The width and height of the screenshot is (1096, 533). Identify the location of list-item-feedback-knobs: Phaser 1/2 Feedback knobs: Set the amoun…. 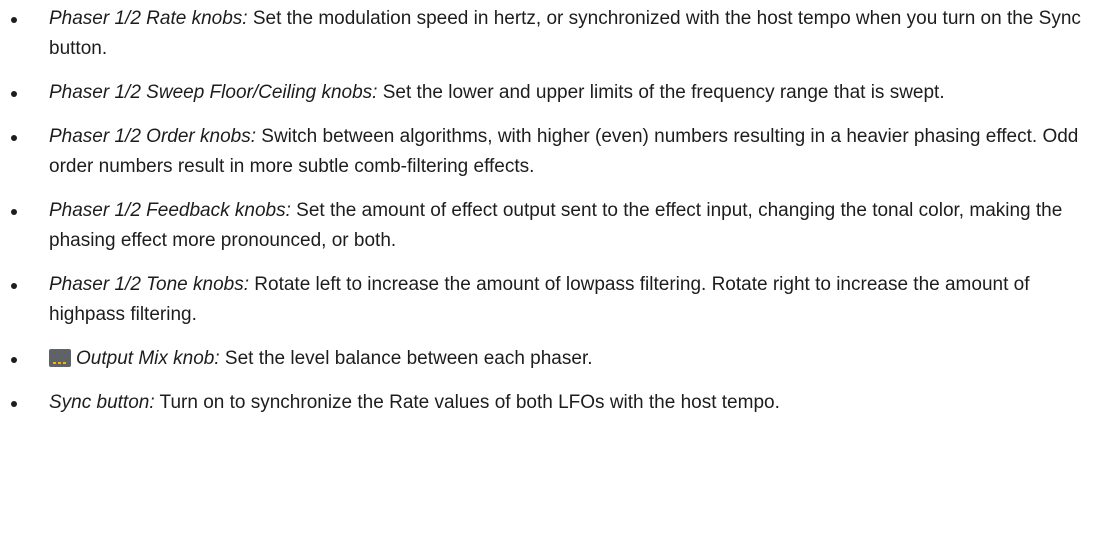
(544, 226).